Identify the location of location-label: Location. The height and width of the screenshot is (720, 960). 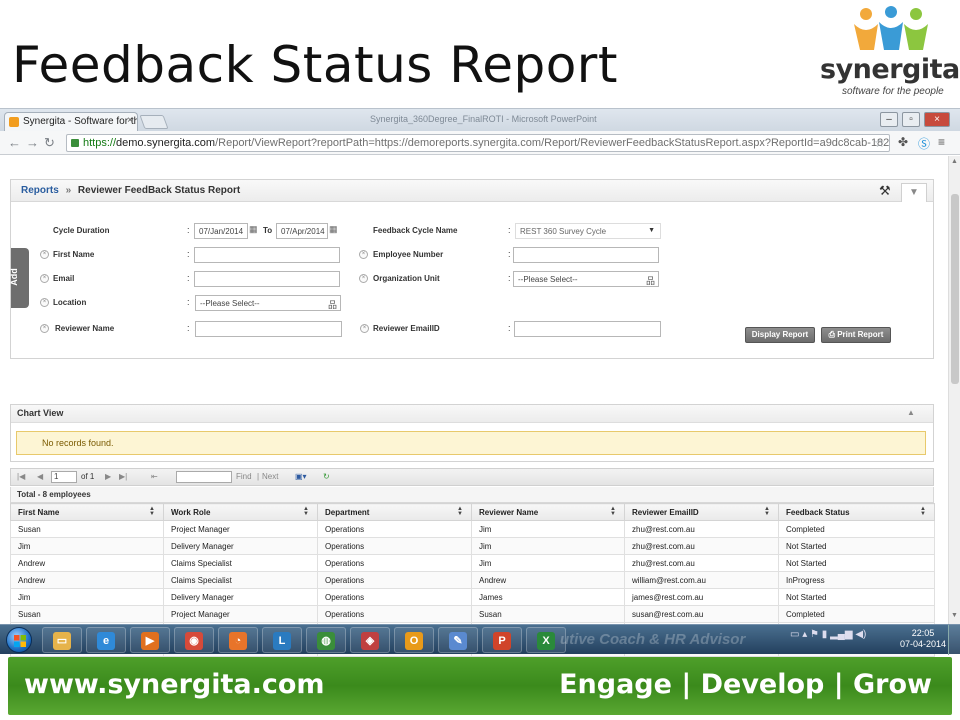
(70, 302).